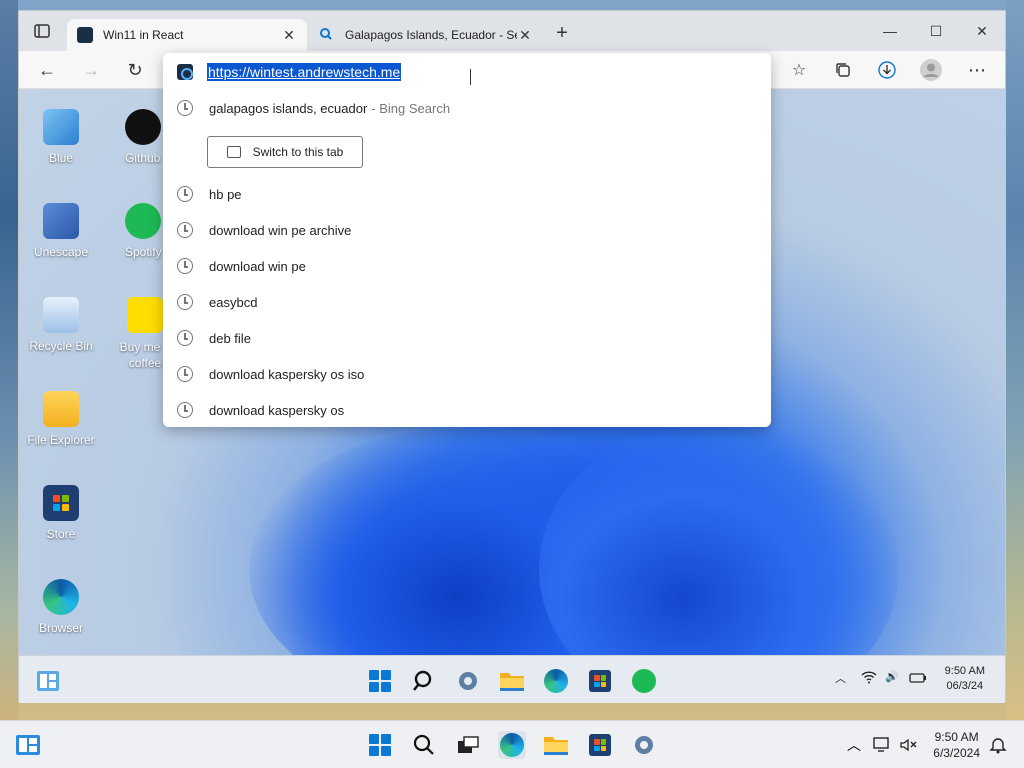  I want to click on tab-win11-in-react: Win11 in React ✕, so click(187, 35).